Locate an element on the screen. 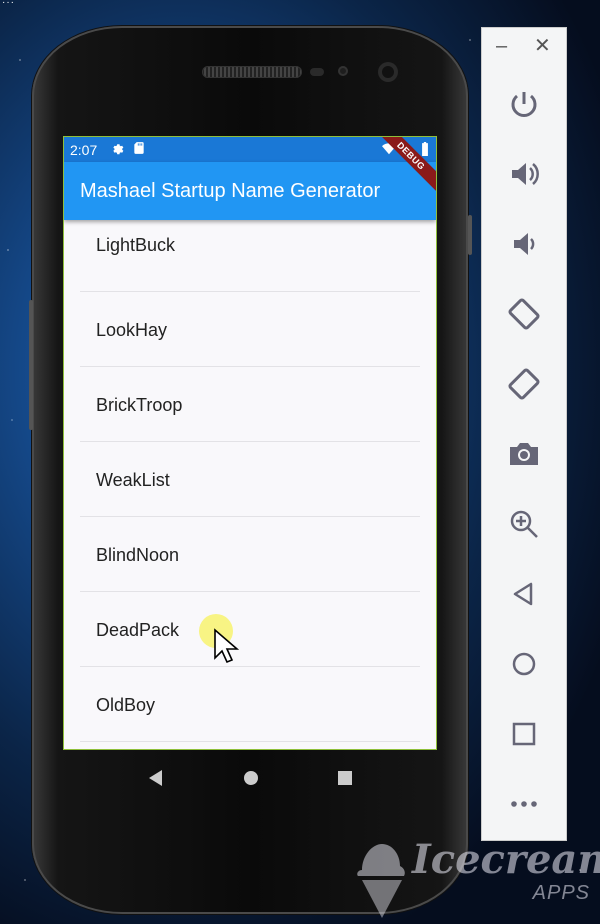 The height and width of the screenshot is (924, 600). ice-cream-logo-icon is located at coordinates (381, 881).